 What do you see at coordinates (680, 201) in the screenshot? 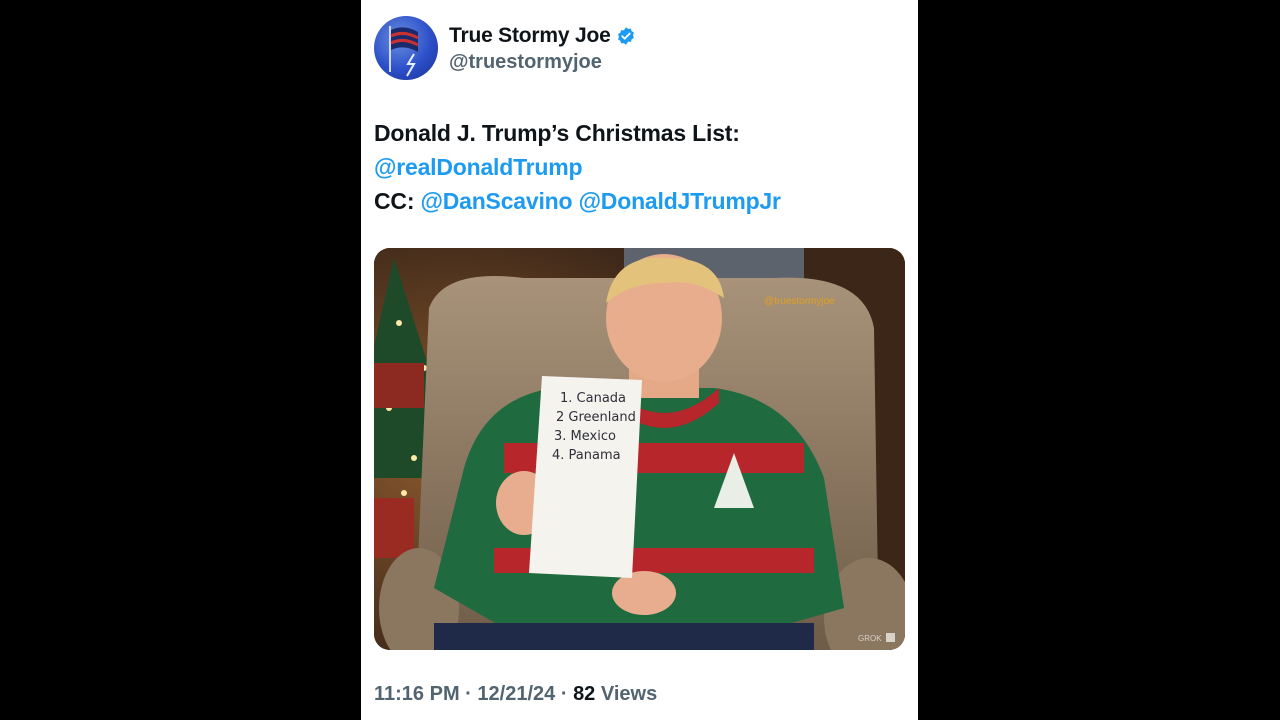
I see `mention-donaldjtrumpjr: @DonaldJTrumpJr` at bounding box center [680, 201].